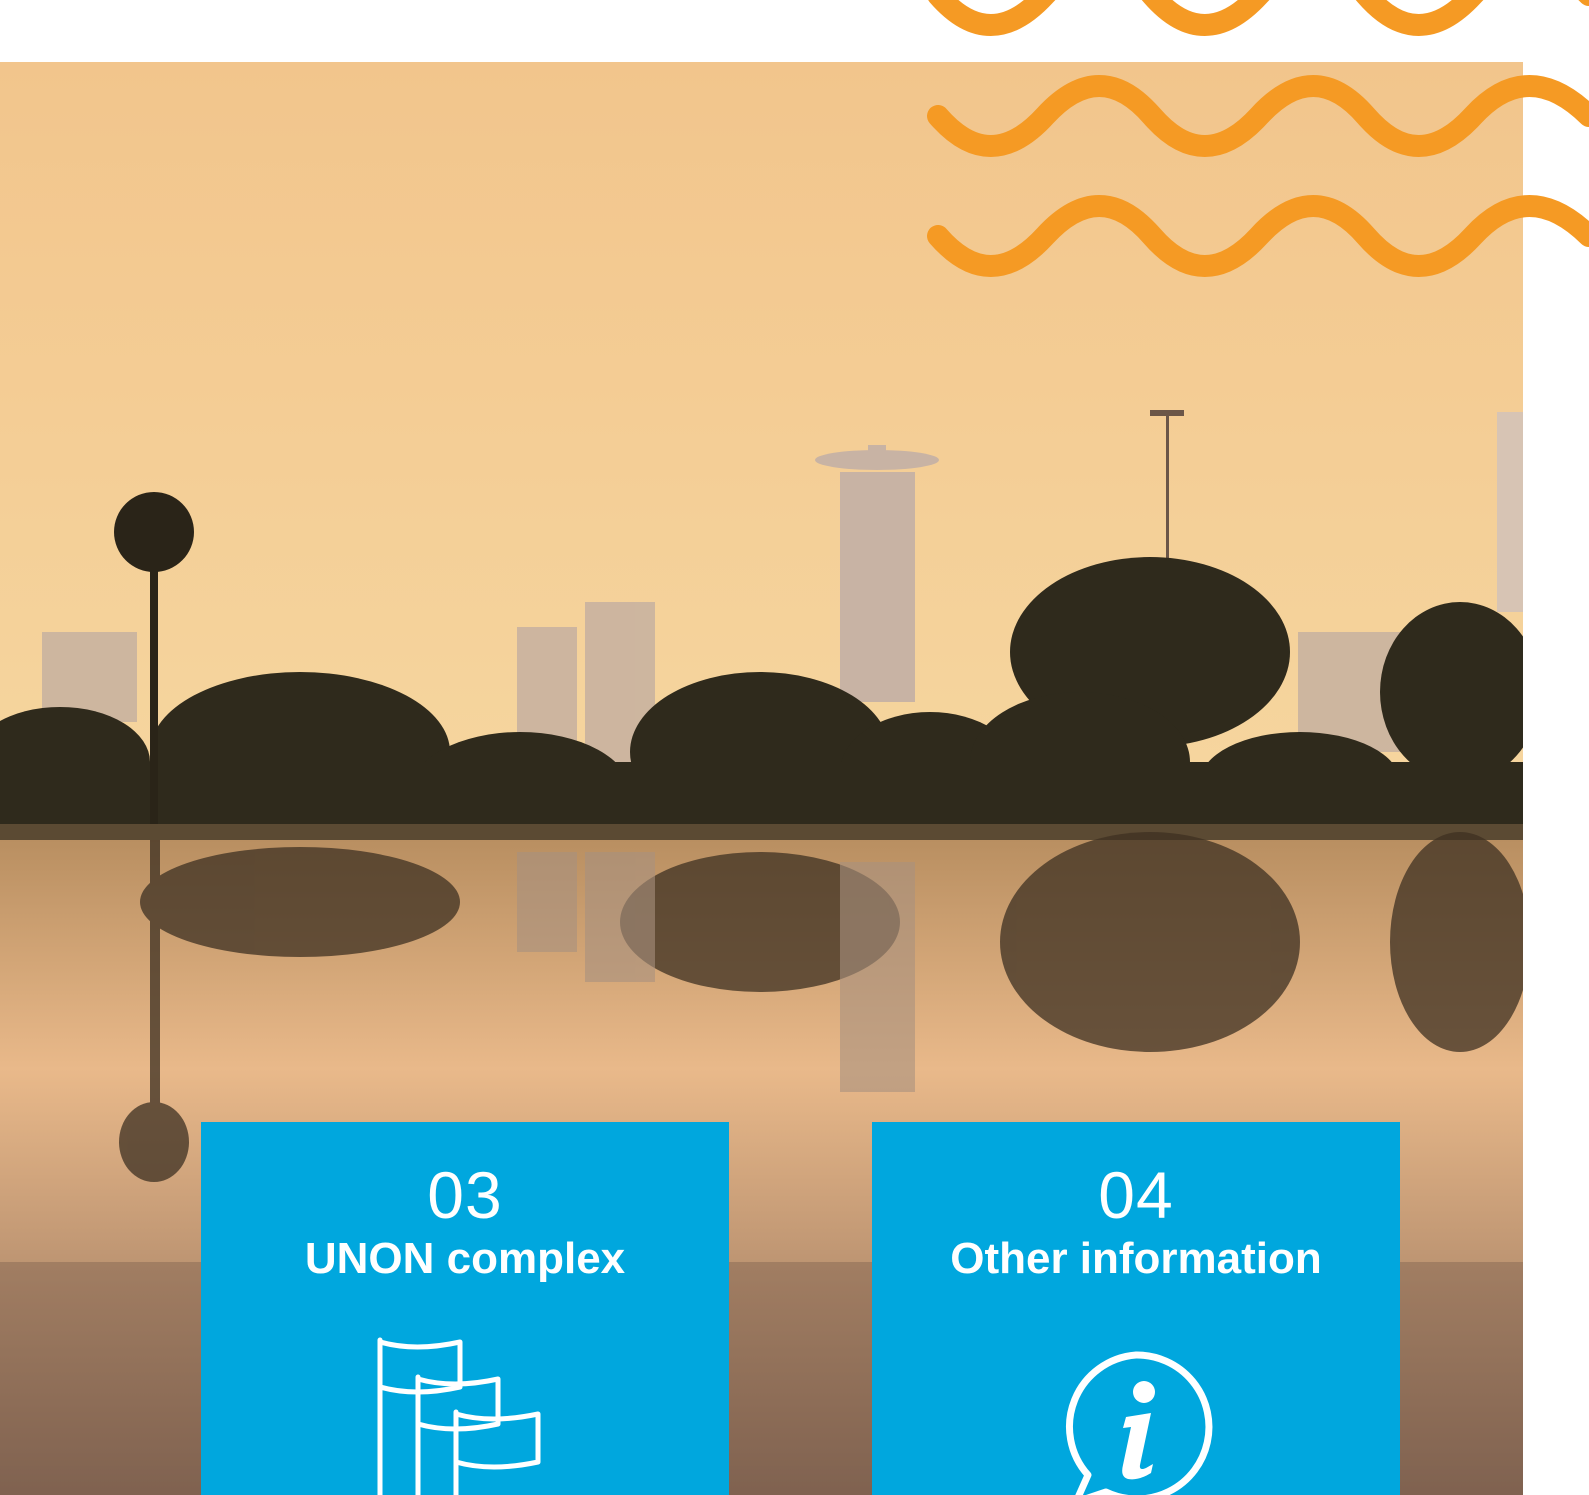 The image size is (1589, 1495). Describe the element at coordinates (465, 1195) in the screenshot. I see `card-number: 03` at that location.